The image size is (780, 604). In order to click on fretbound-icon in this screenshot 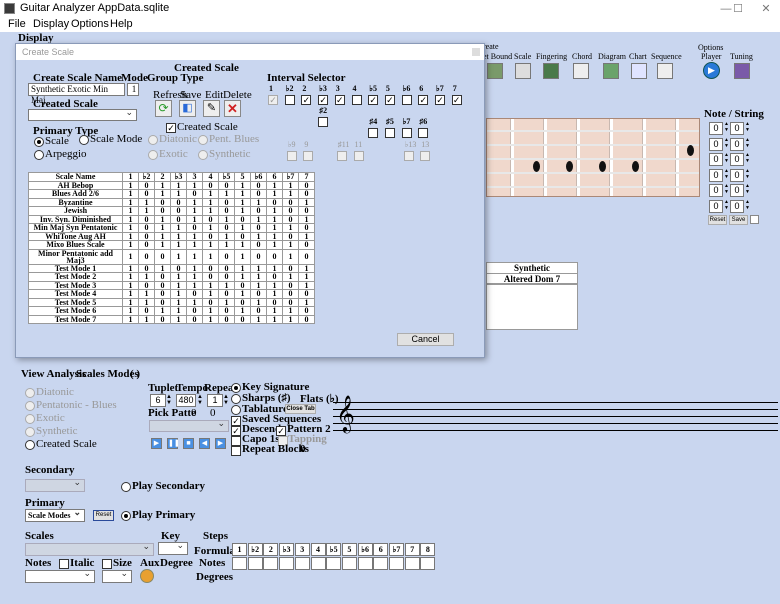, I will do `click(495, 71)`.